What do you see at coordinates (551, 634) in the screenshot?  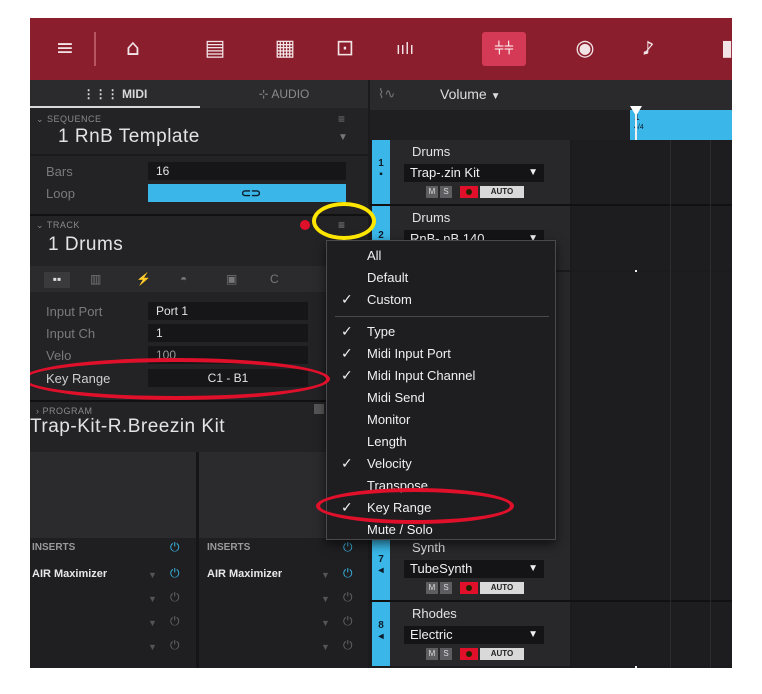 I see `track-row: 8 ◂ Rhodes Electric ▼ M S AUTO` at bounding box center [551, 634].